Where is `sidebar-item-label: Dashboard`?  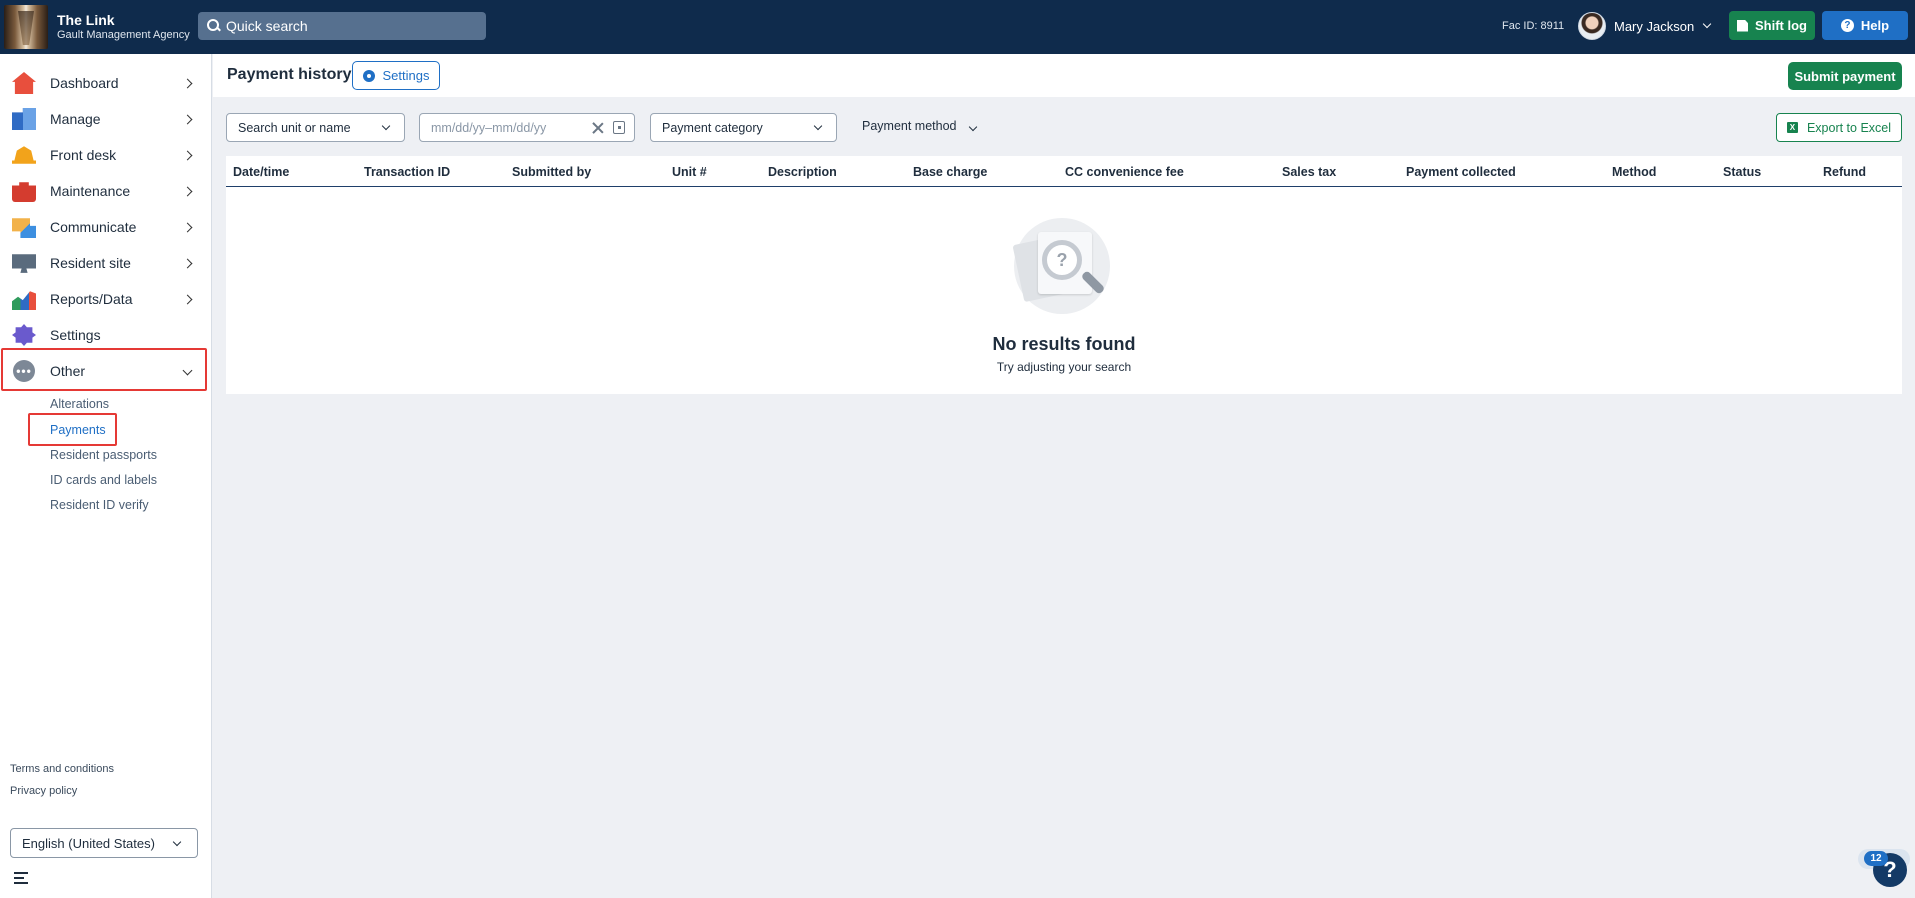
sidebar-item-label: Dashboard is located at coordinates (84, 83).